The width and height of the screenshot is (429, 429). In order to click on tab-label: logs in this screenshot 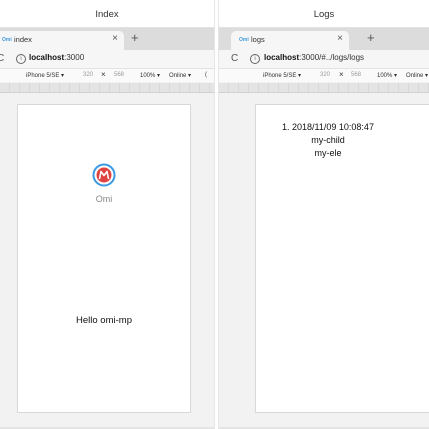, I will do `click(258, 39)`.